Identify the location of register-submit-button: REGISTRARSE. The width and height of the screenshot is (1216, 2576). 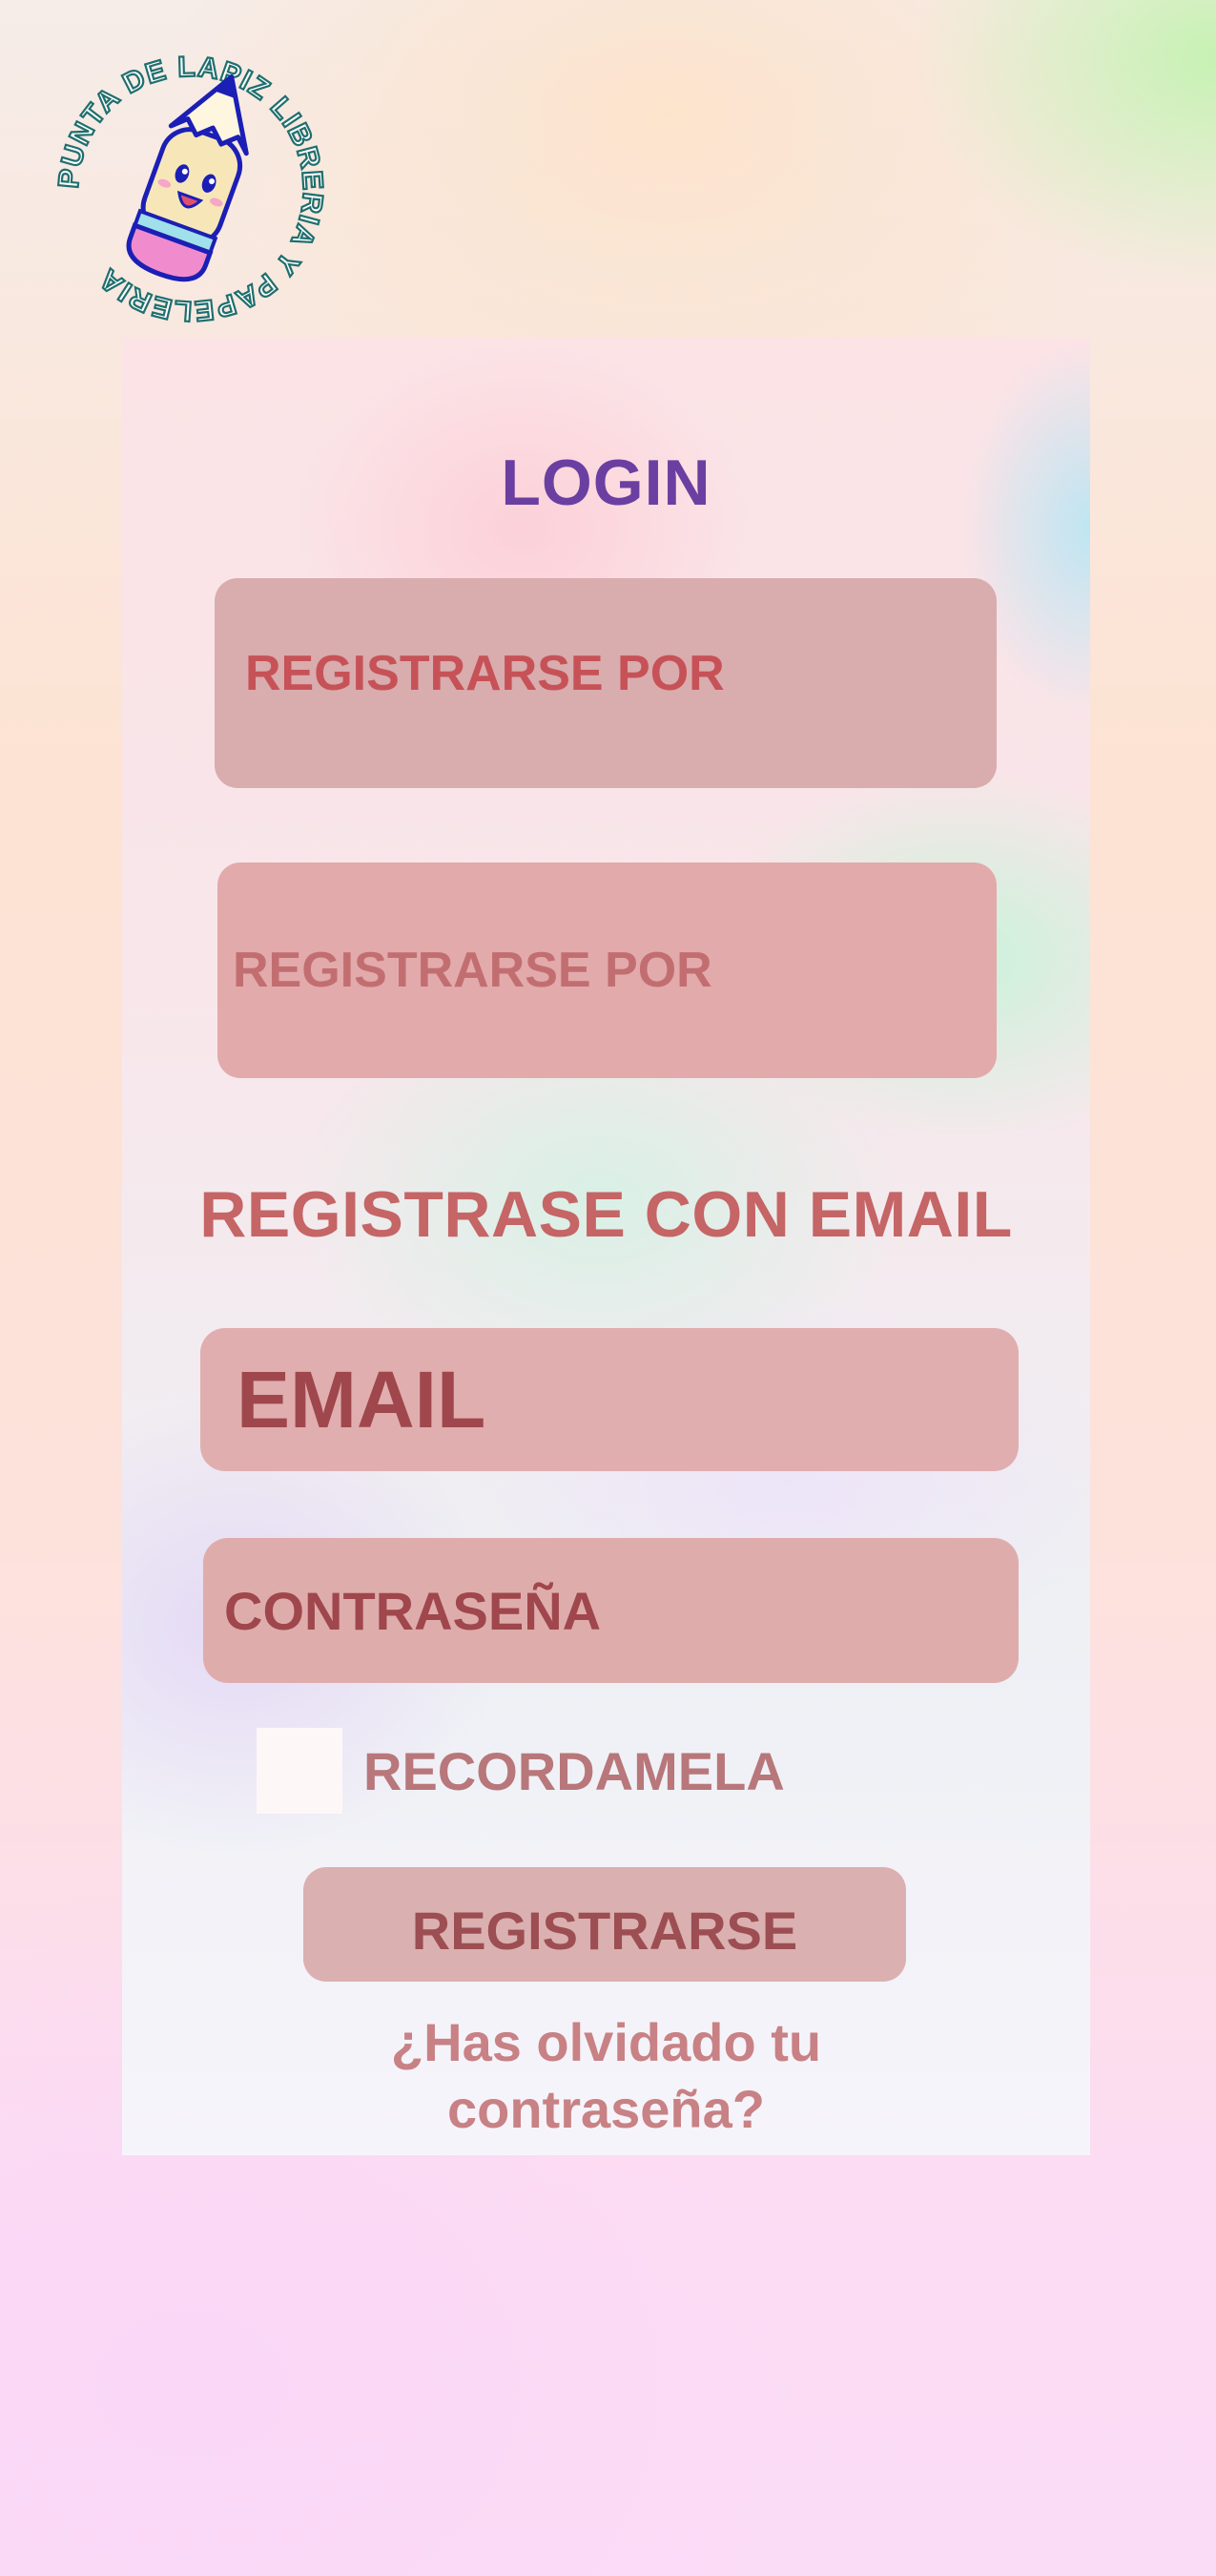
(605, 1924).